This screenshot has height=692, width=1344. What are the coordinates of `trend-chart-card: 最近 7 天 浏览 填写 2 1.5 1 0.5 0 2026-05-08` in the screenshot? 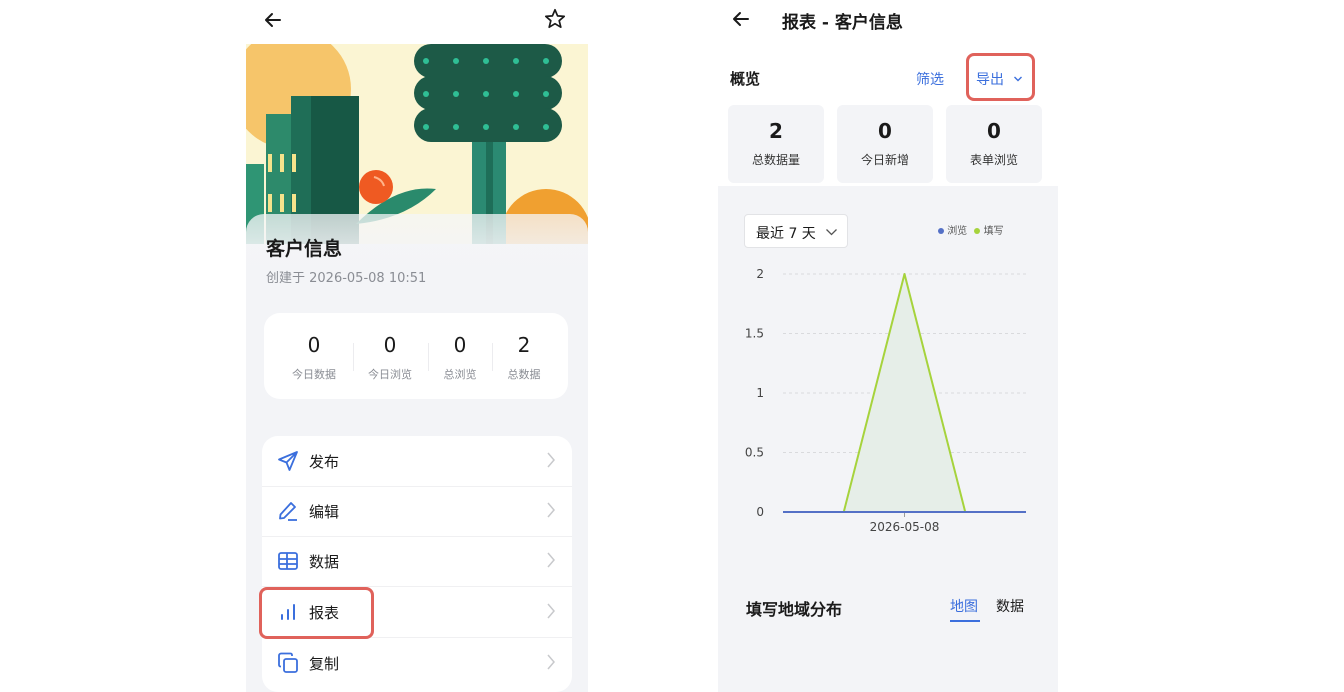 It's located at (885, 381).